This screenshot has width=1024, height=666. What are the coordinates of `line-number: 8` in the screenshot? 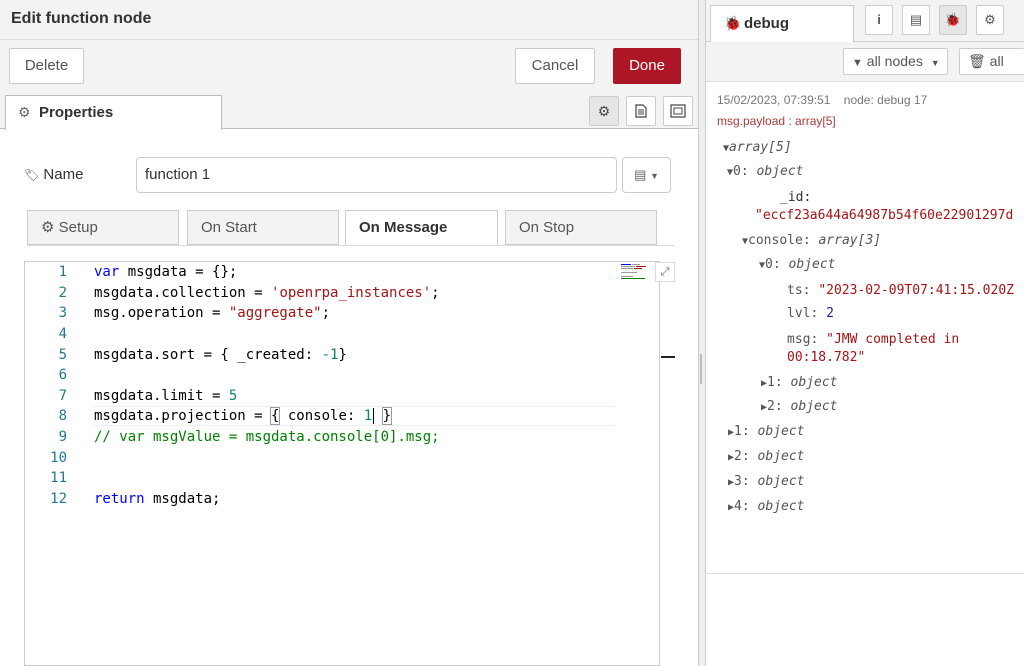 It's located at (62, 416).